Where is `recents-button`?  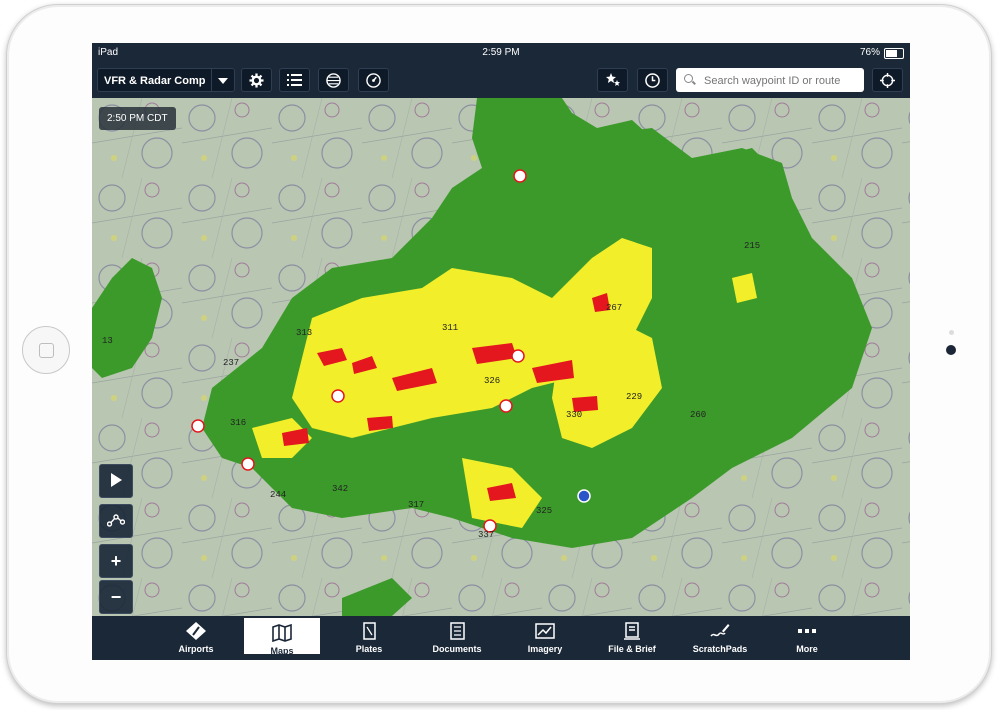 recents-button is located at coordinates (652, 80).